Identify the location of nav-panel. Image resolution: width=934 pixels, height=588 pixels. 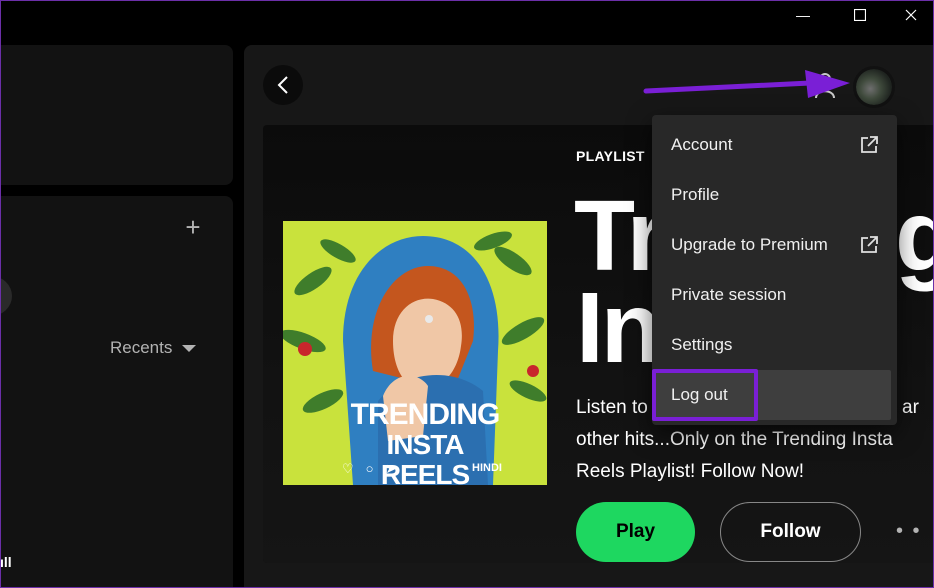
(116, 115).